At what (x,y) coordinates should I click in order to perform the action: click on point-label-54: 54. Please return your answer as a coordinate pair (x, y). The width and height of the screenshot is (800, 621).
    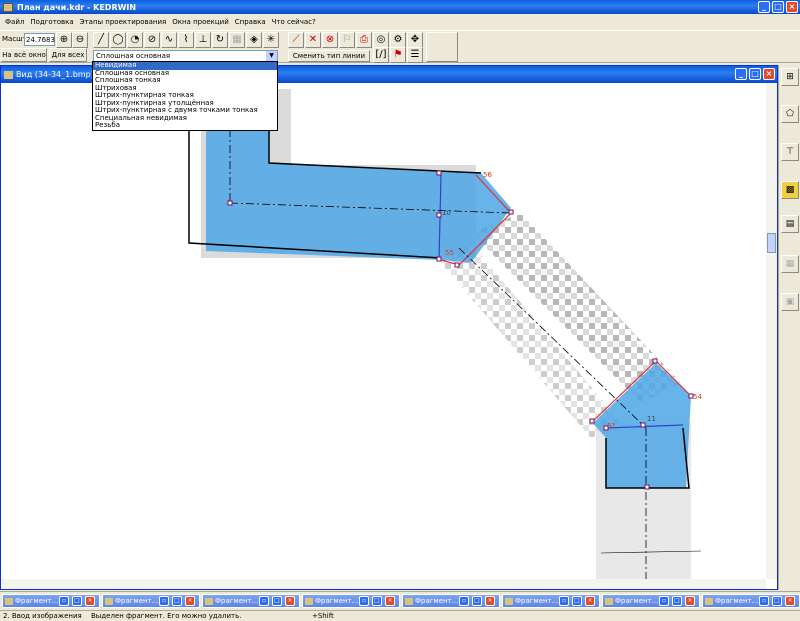
    Looking at the image, I should click on (697, 397).